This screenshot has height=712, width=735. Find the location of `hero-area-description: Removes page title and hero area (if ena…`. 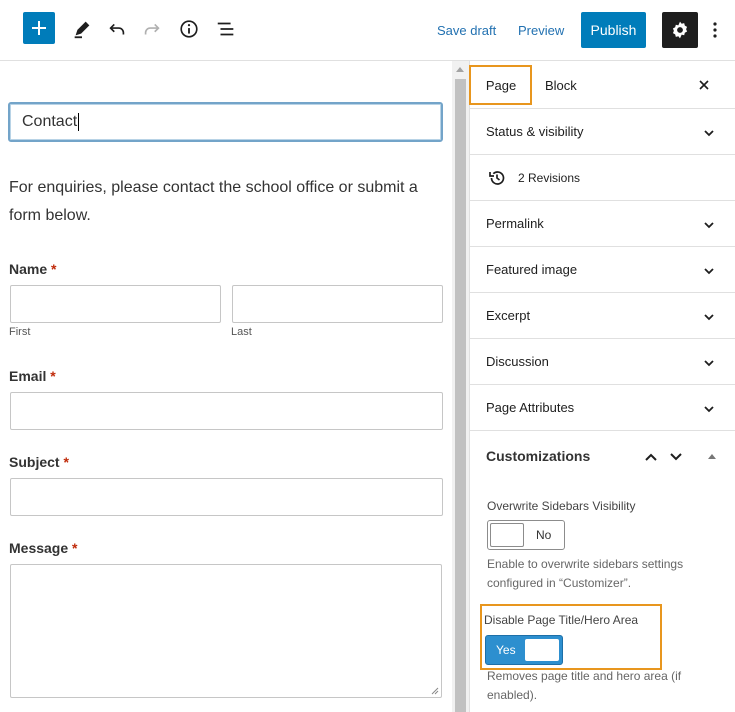

hero-area-description: Removes page title and hero area (if ena… is located at coordinates (584, 685).